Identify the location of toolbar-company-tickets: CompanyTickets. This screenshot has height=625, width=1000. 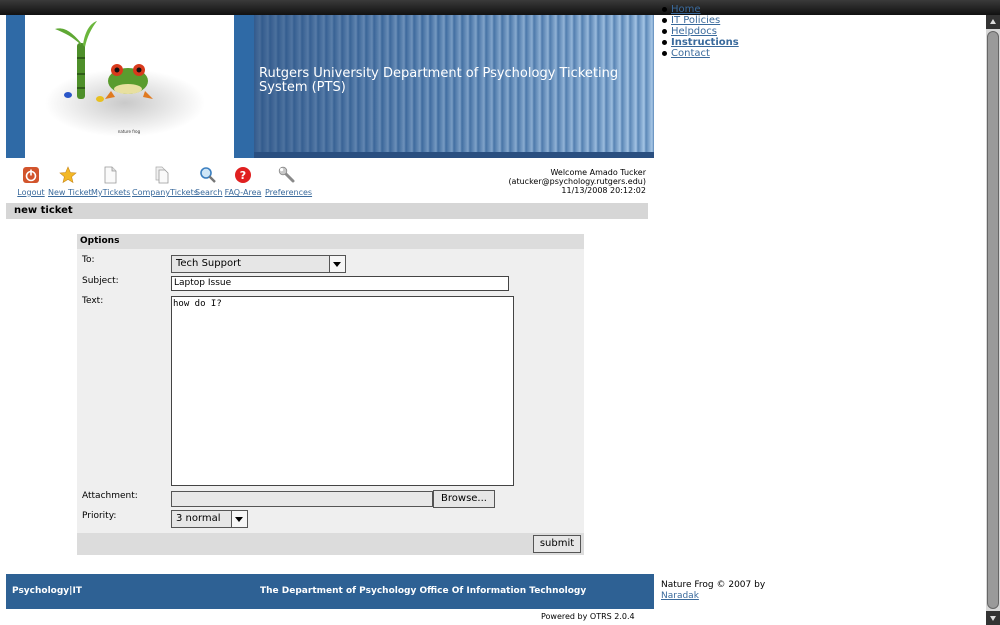
(165, 181).